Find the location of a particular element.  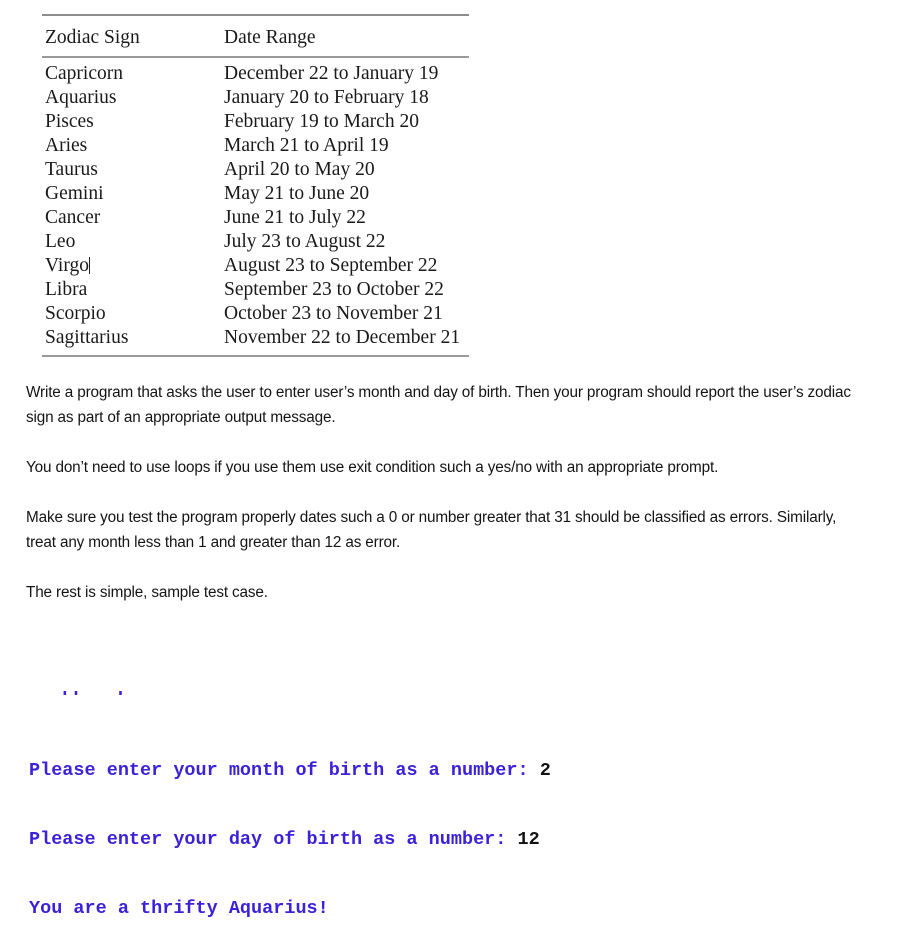

table-row: Scorpio October 23 to November 21 is located at coordinates (255, 314).